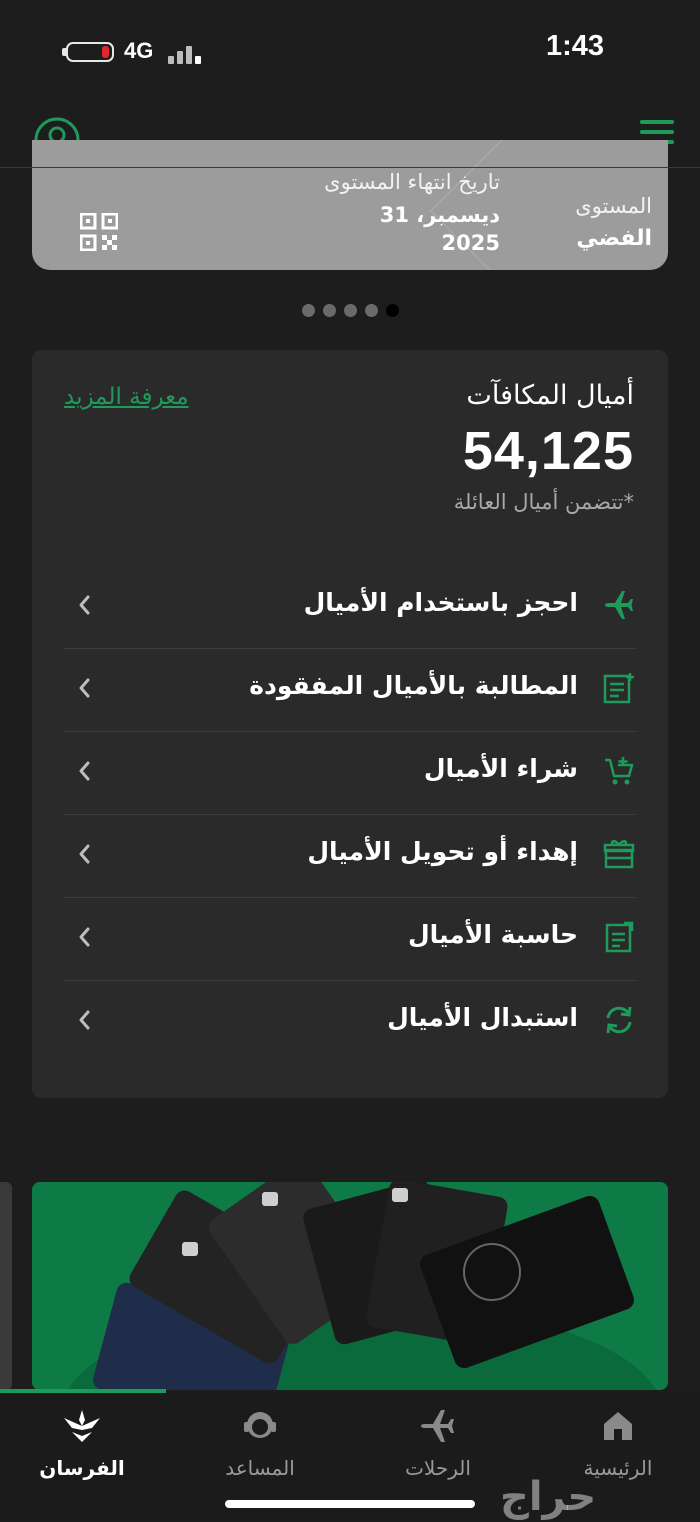 This screenshot has height=1522, width=700. What do you see at coordinates (548, 451) in the screenshot?
I see `miles-balance: 54,125` at bounding box center [548, 451].